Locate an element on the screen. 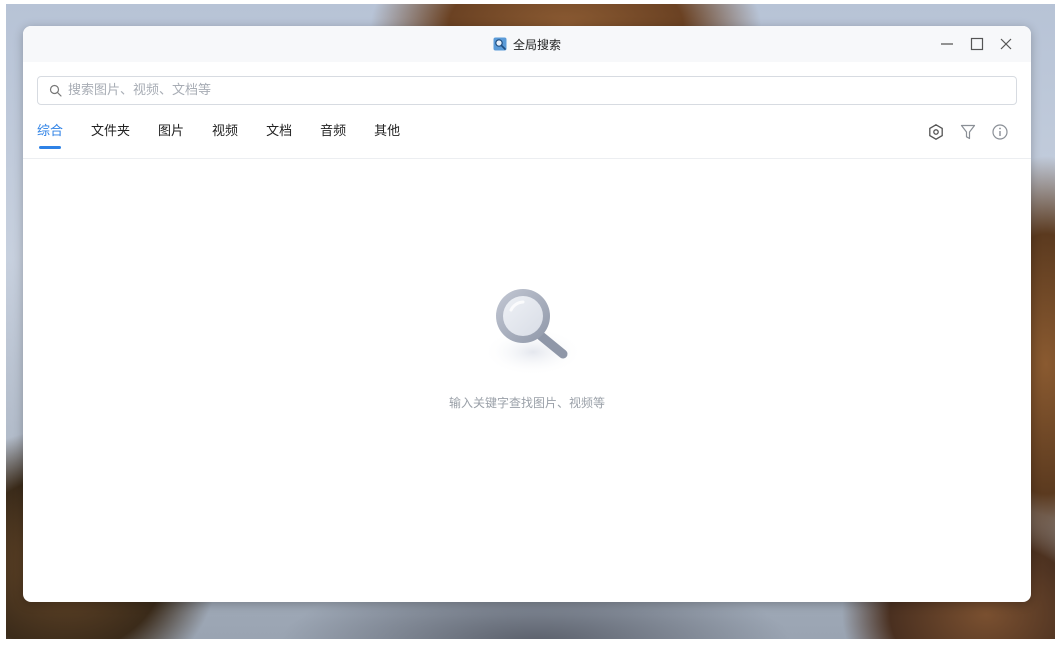 The image size is (1061, 645). tab-images: 图片 is located at coordinates (171, 132).